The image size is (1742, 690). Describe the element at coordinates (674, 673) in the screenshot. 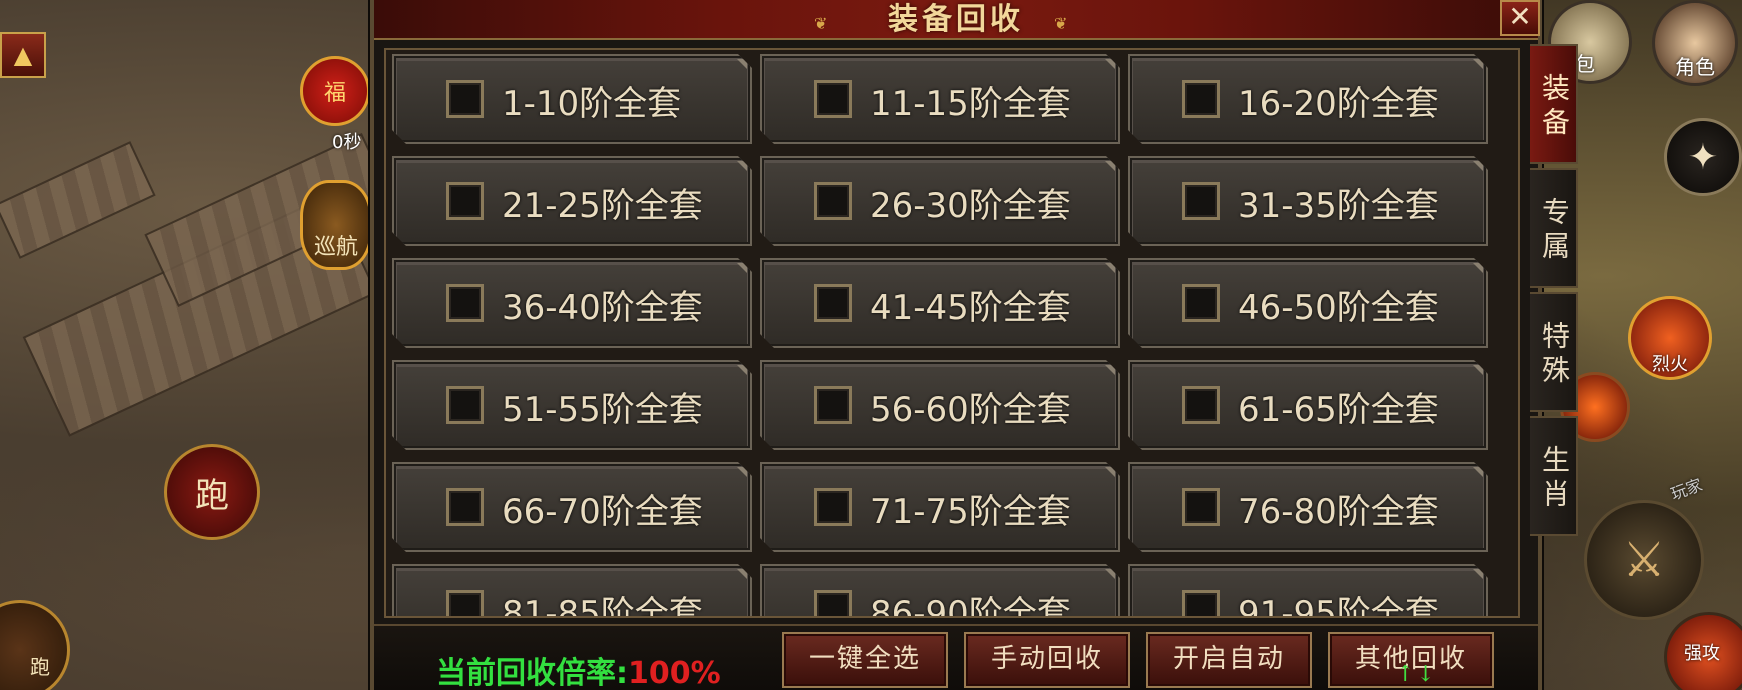

I see `recycle-rate-value: 100%` at that location.